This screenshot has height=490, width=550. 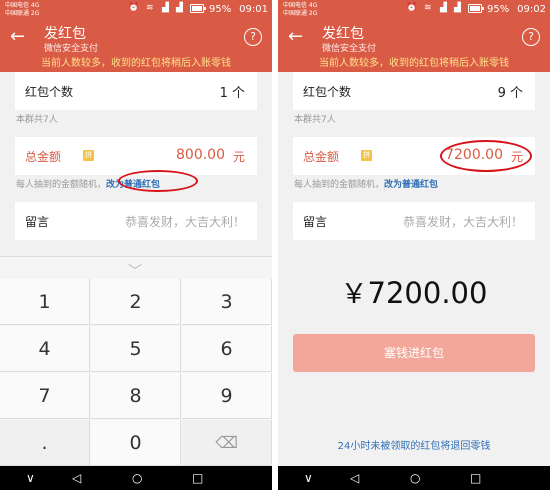 What do you see at coordinates (414, 293) in the screenshot?
I see `total-amount-display: ￥7200.00` at bounding box center [414, 293].